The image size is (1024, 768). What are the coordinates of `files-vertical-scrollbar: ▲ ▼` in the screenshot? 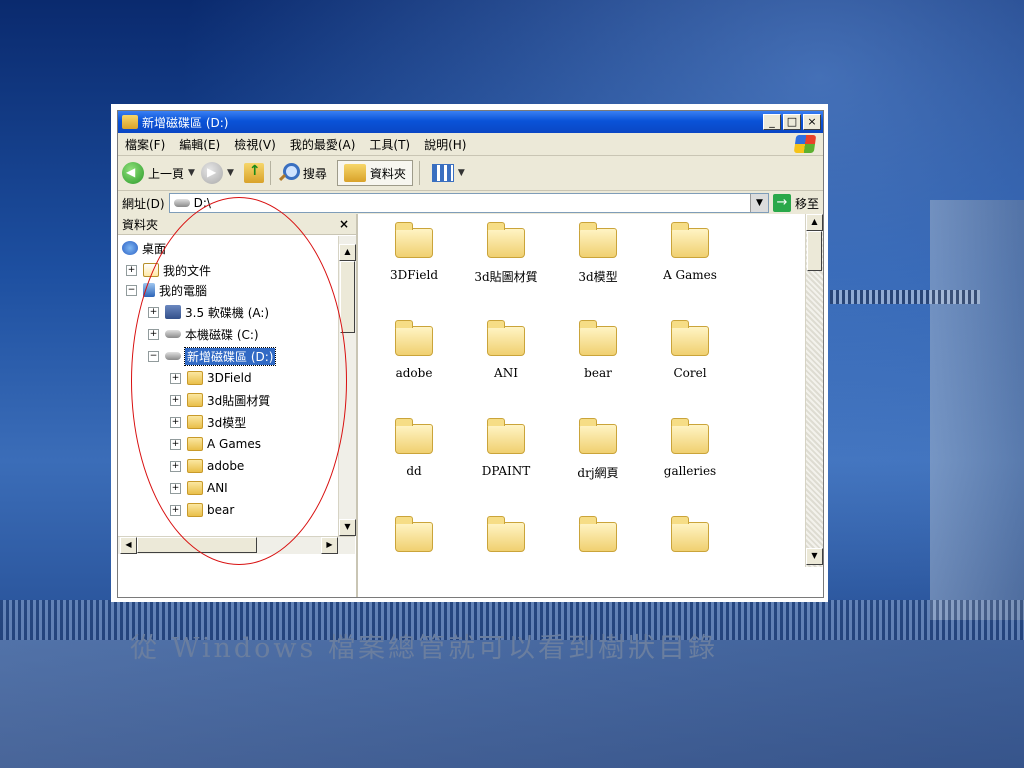 It's located at (814, 390).